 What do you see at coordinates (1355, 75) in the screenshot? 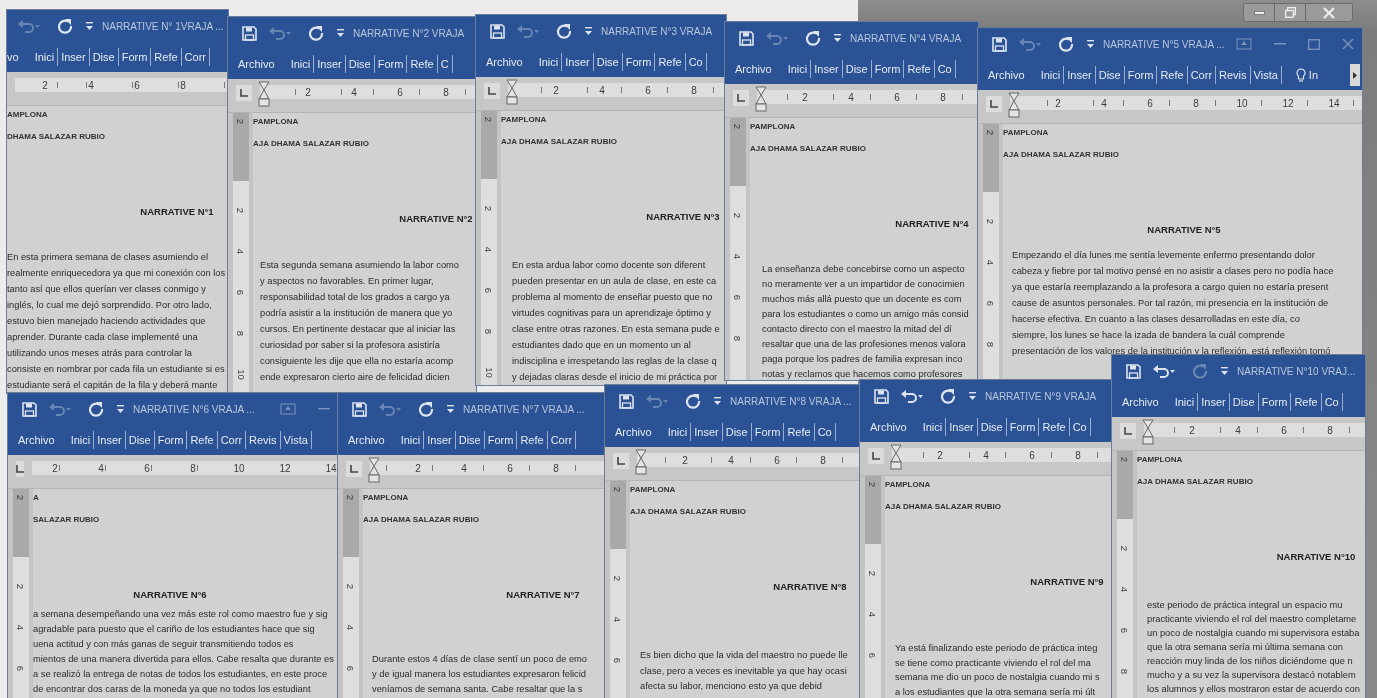
I see `scroll-tabs-button` at bounding box center [1355, 75].